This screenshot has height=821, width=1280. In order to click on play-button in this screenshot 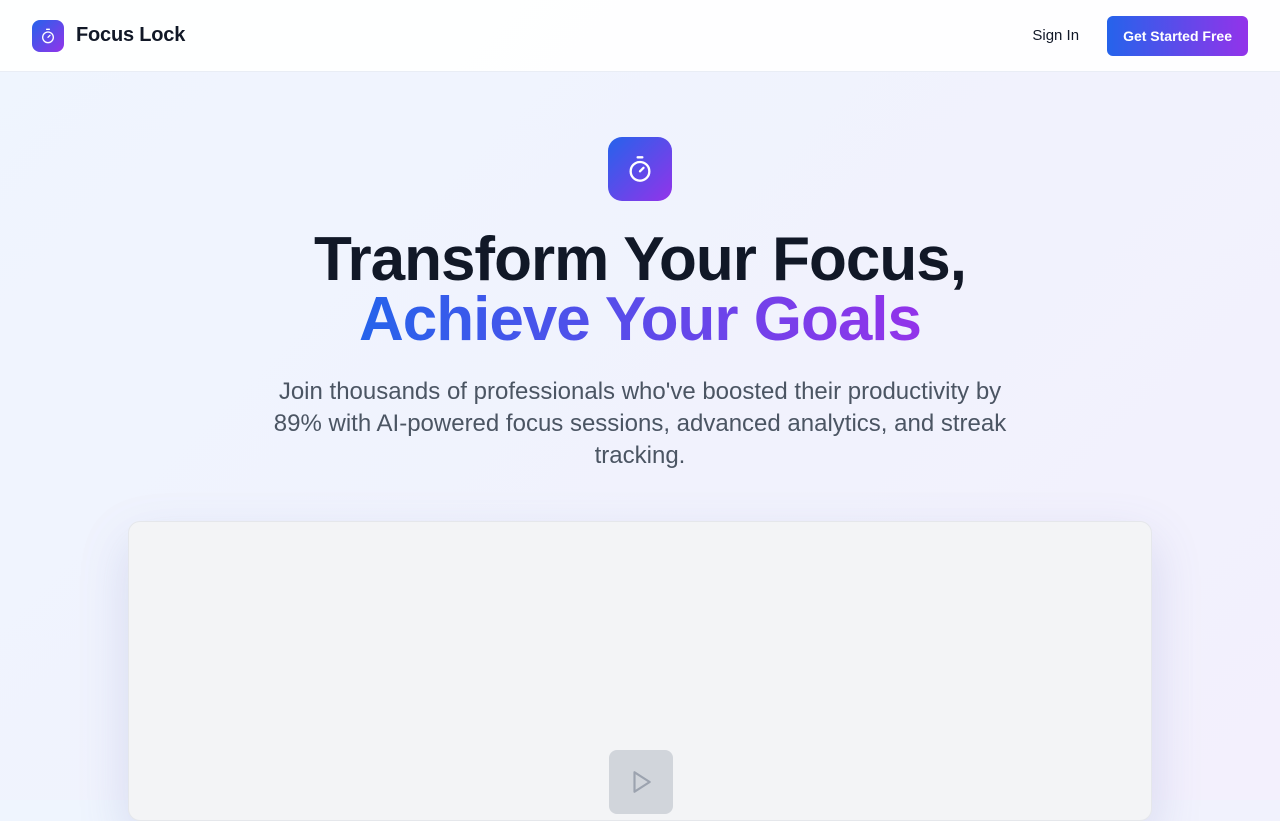, I will do `click(641, 782)`.